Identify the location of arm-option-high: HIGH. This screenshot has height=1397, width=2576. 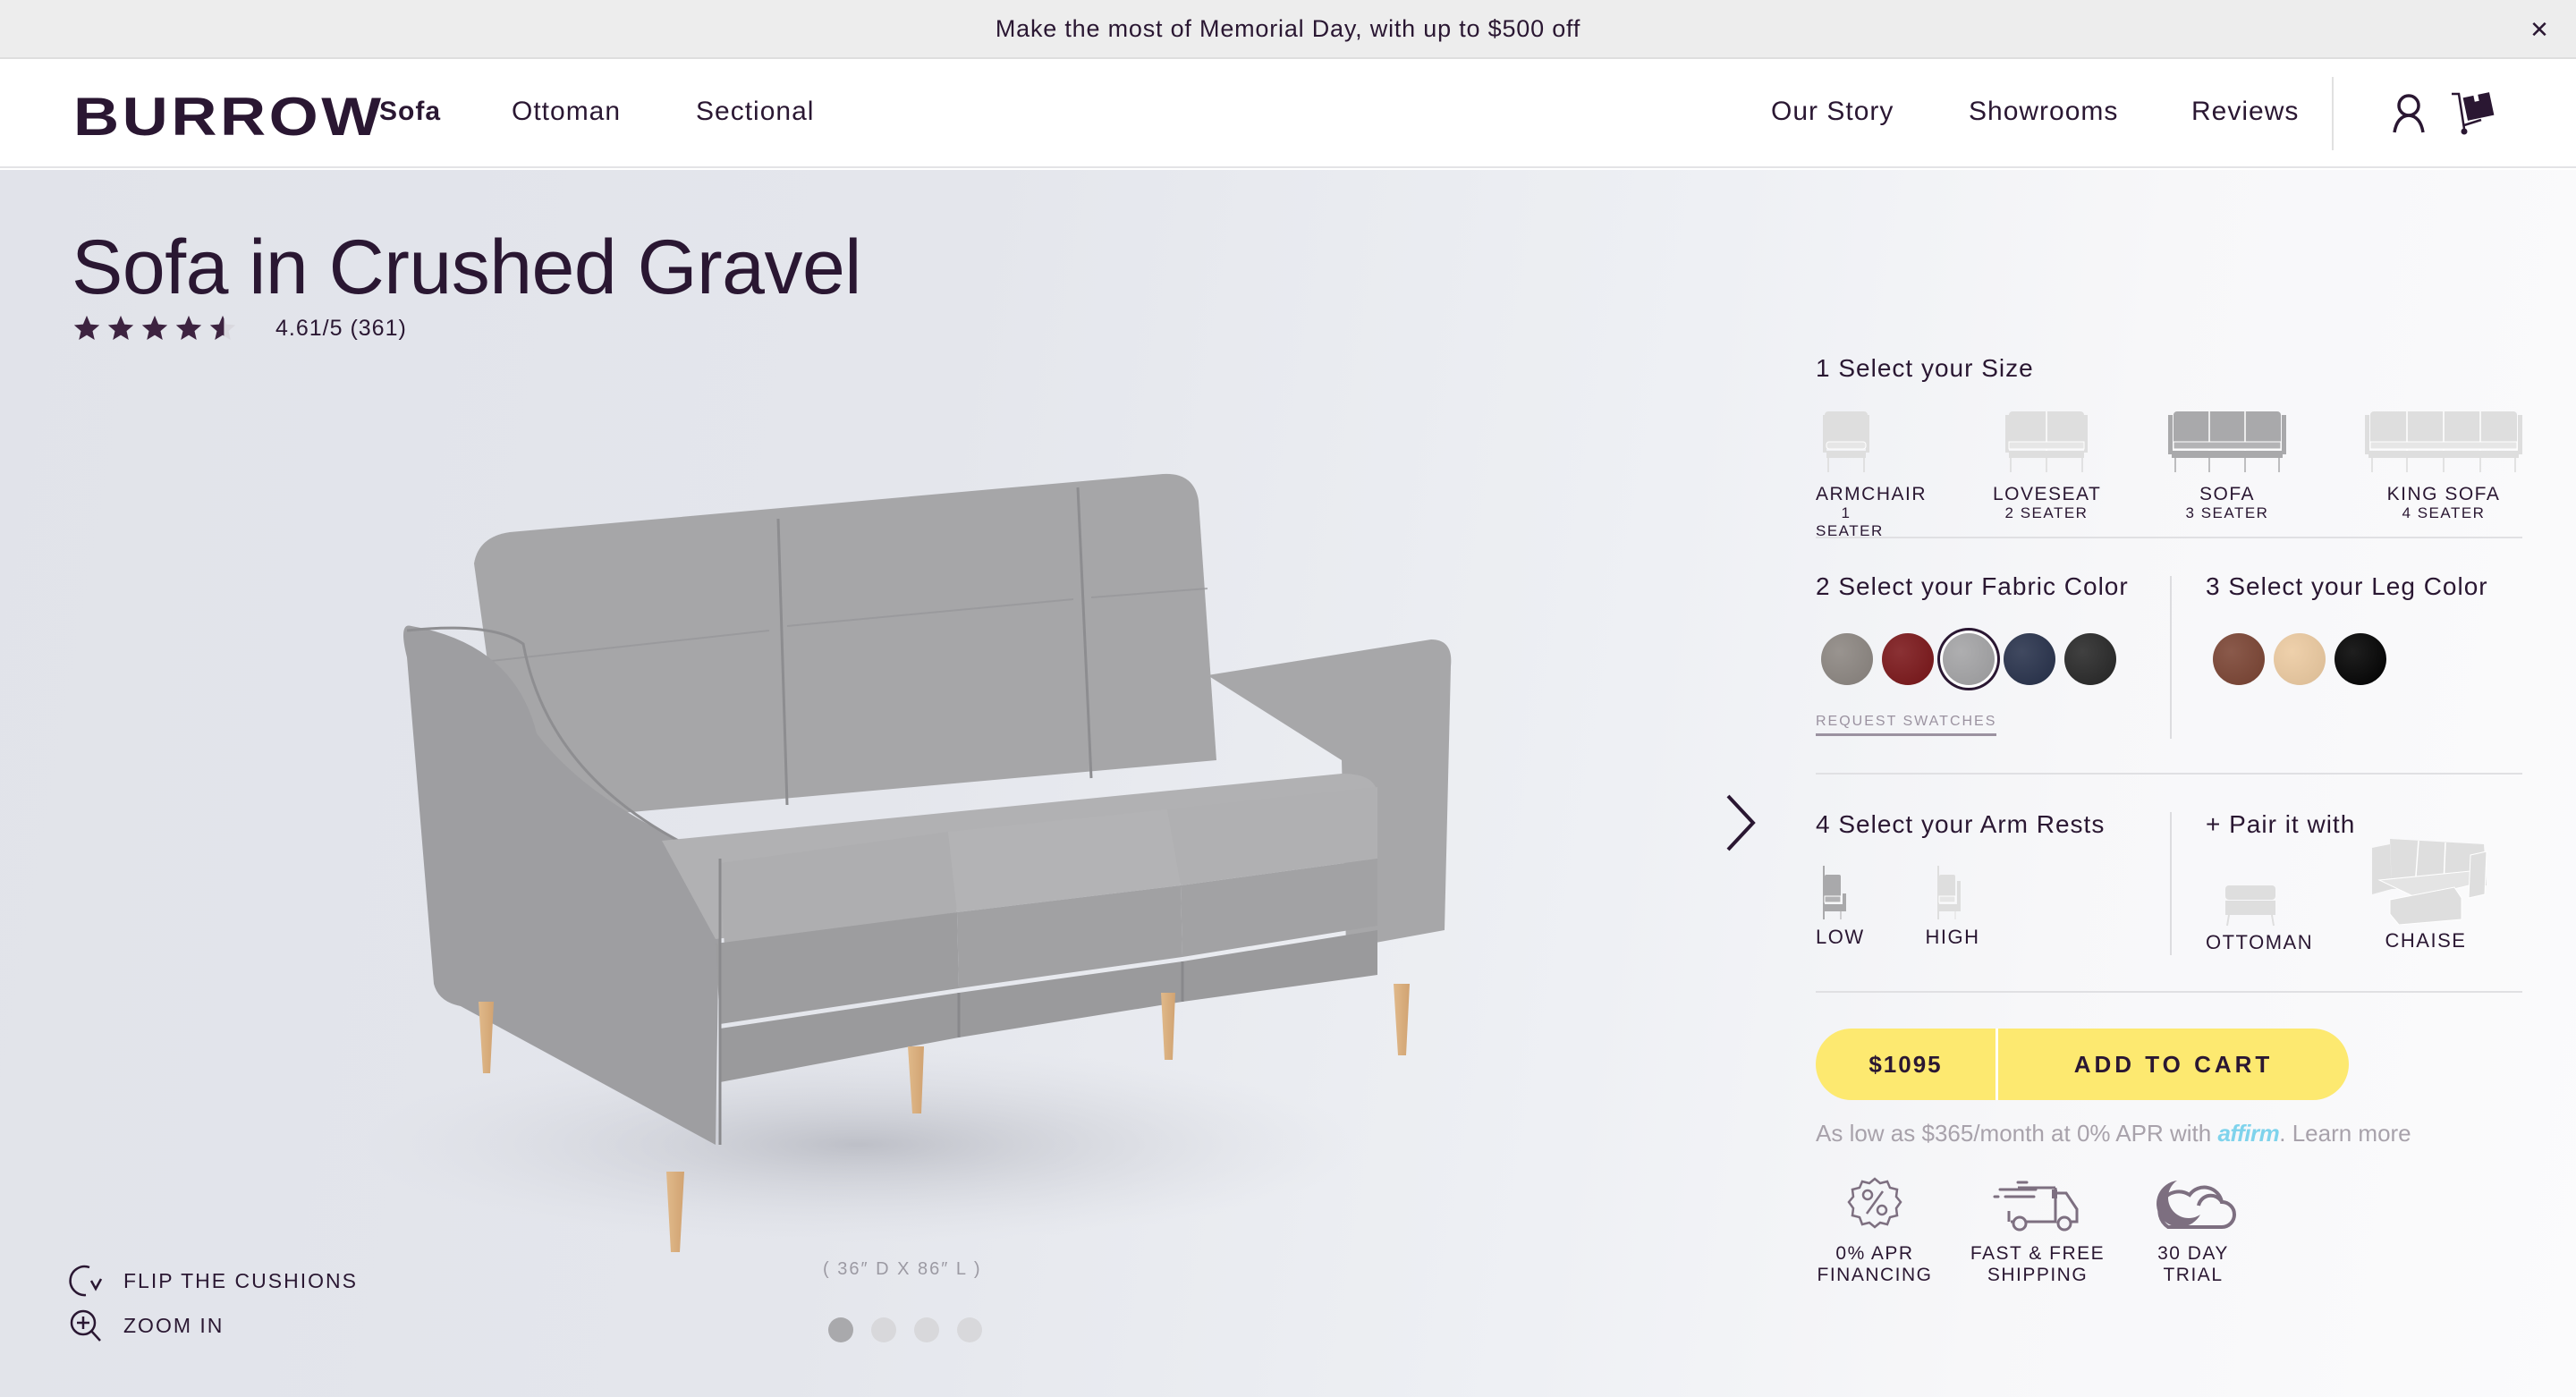
(1952, 906).